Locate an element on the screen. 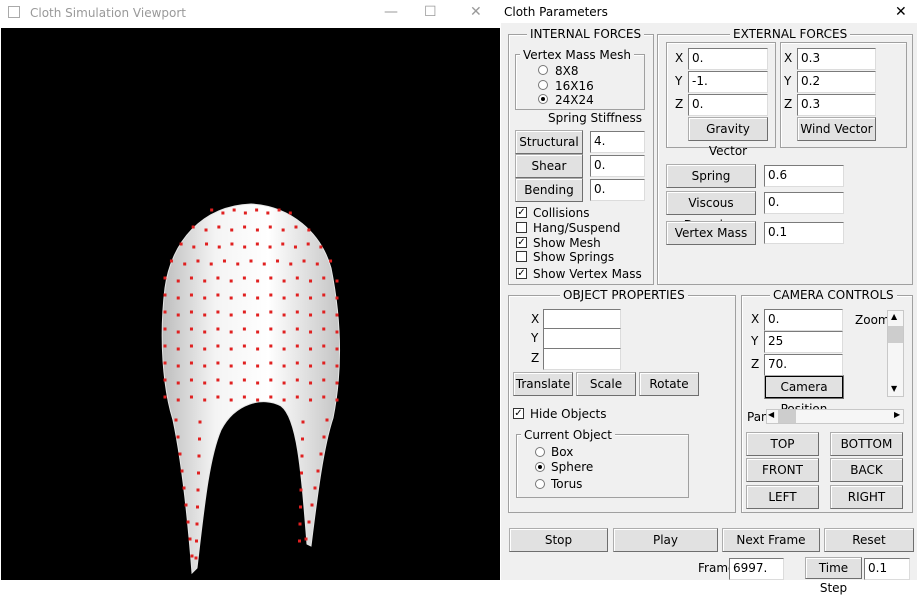 The width and height of the screenshot is (917, 598). bending-button: Bending is located at coordinates (549, 190).